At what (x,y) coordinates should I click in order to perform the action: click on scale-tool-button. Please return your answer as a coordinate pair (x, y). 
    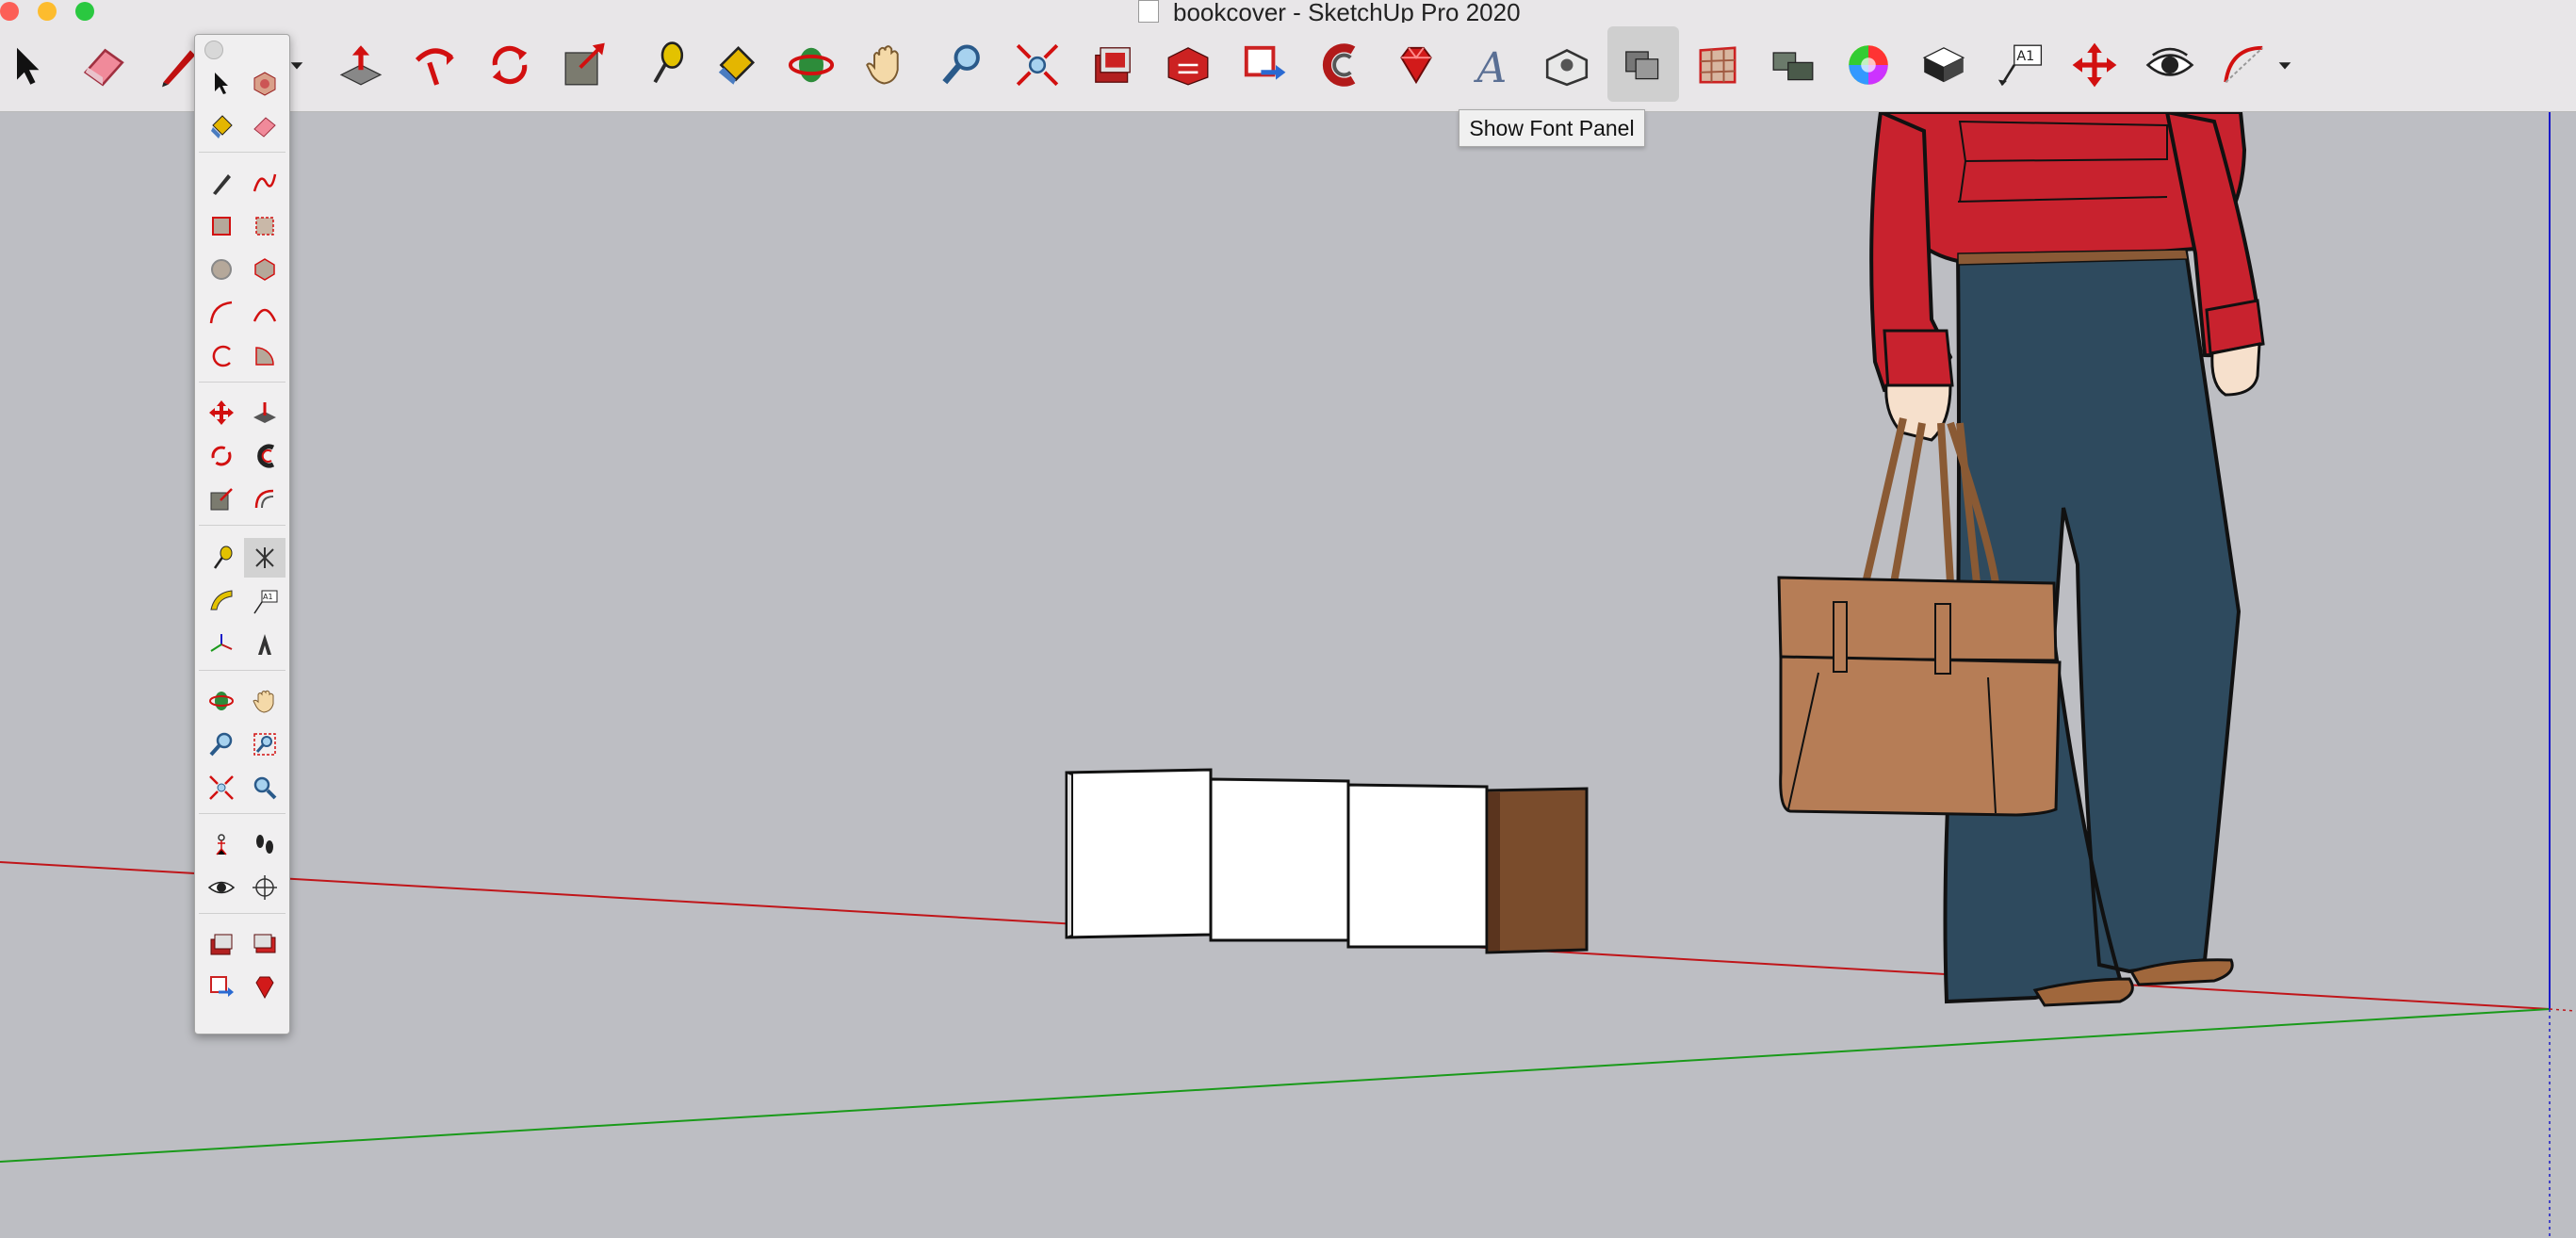
    Looking at the image, I should click on (585, 65).